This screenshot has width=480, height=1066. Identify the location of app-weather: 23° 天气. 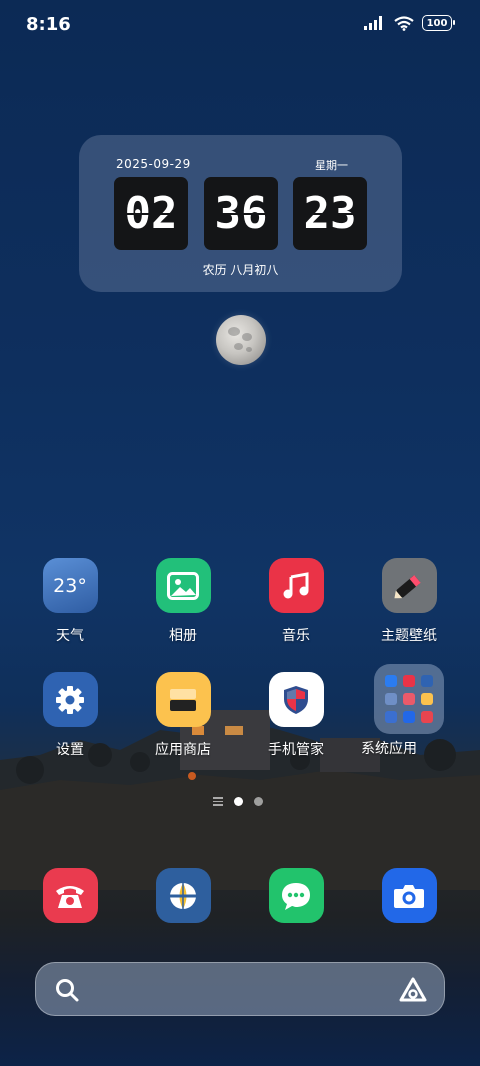
(70, 601).